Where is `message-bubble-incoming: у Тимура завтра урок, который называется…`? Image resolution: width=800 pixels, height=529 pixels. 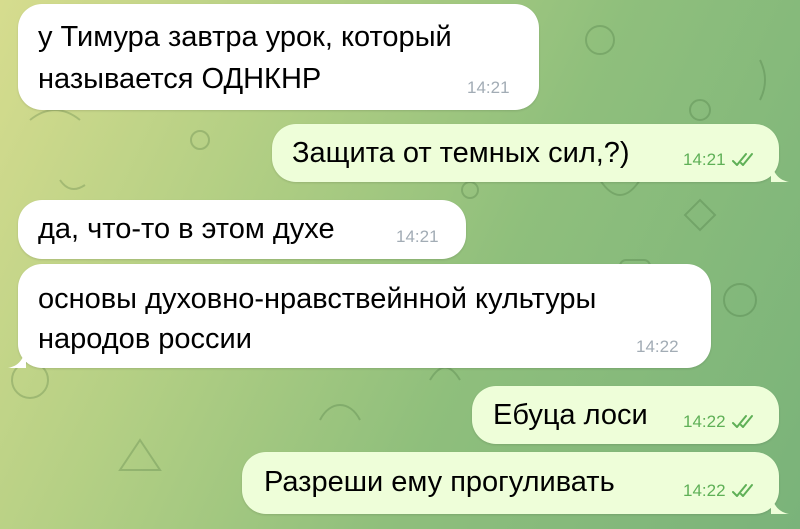 message-bubble-incoming: у Тимура завтра урок, который называется… is located at coordinates (278, 57).